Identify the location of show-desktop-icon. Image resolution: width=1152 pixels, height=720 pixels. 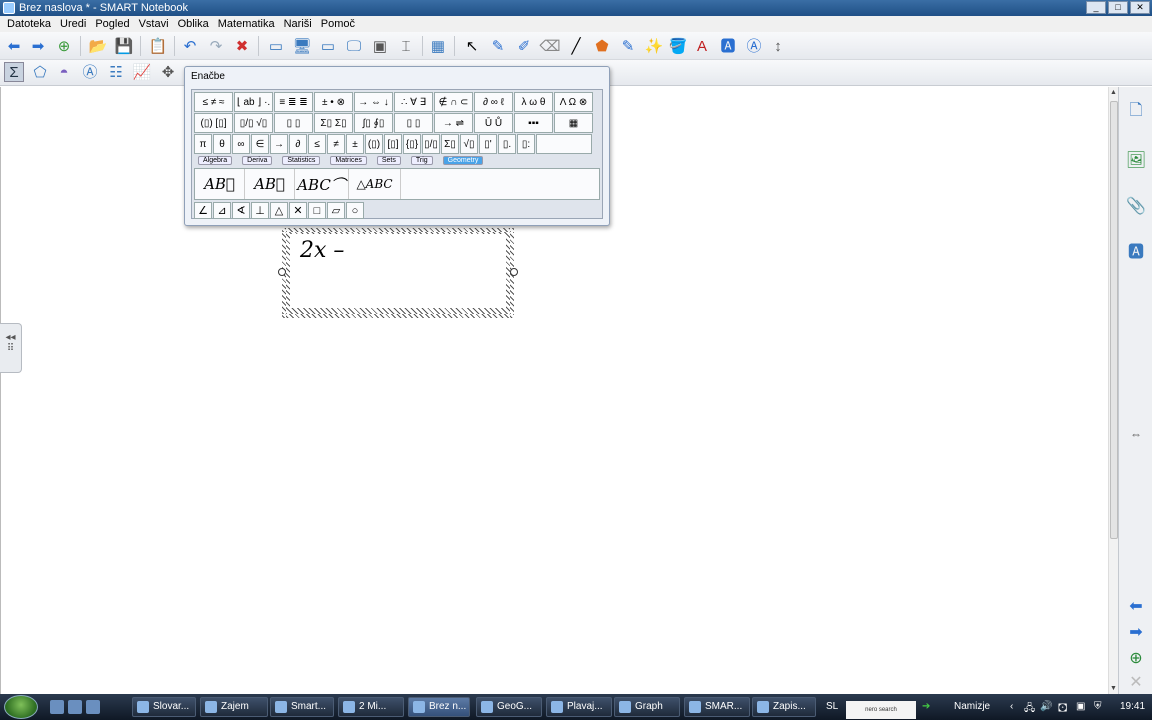
(57, 707).